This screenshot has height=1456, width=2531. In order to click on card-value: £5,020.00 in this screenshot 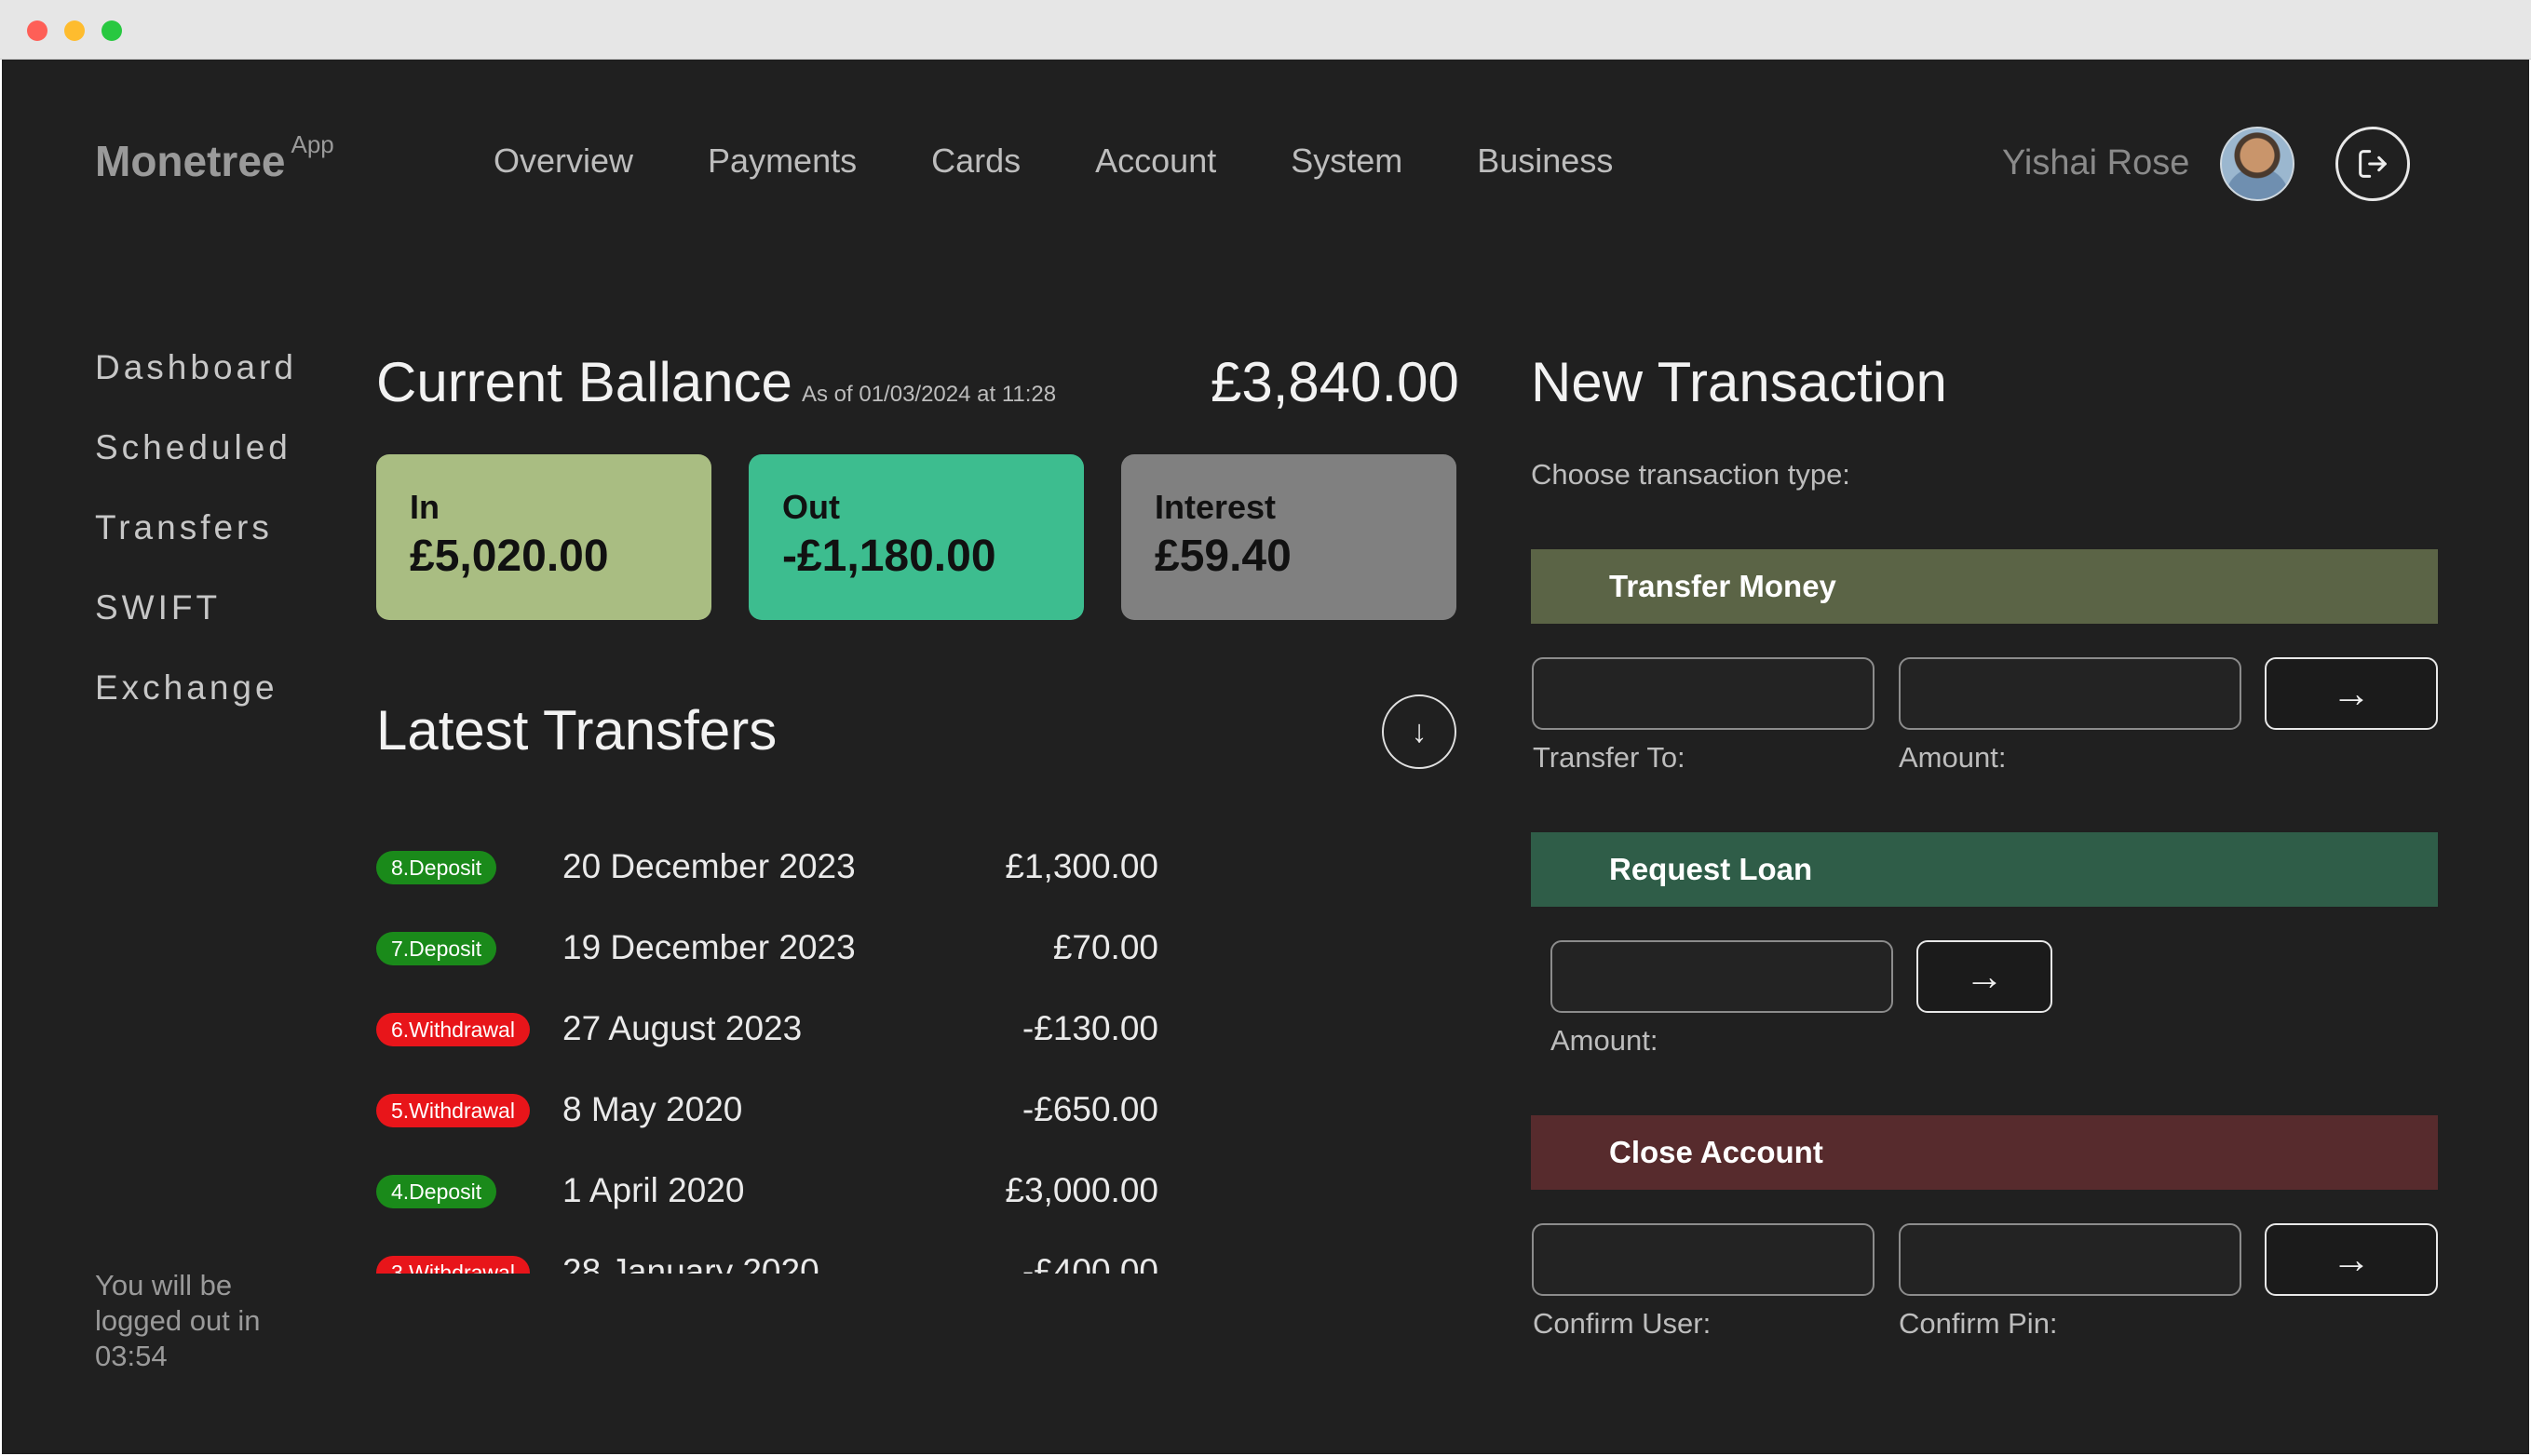, I will do `click(509, 556)`.